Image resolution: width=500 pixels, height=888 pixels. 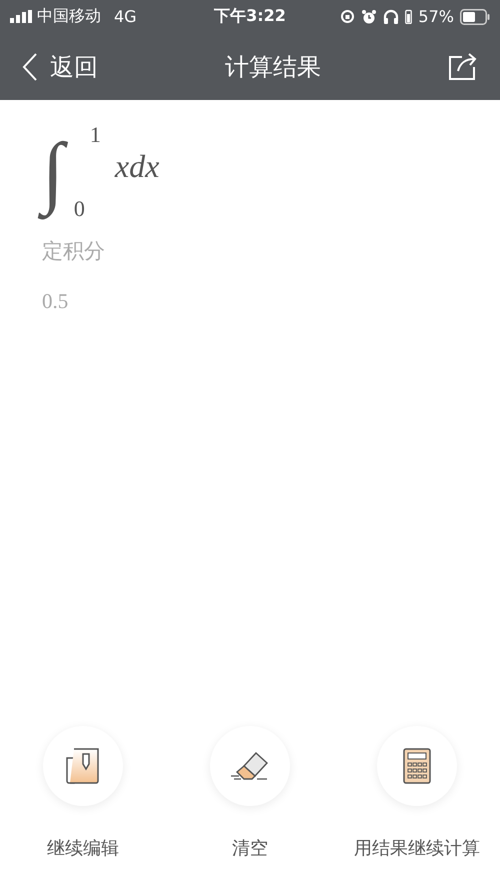 What do you see at coordinates (125, 16) in the screenshot?
I see `network-type: 4G` at bounding box center [125, 16].